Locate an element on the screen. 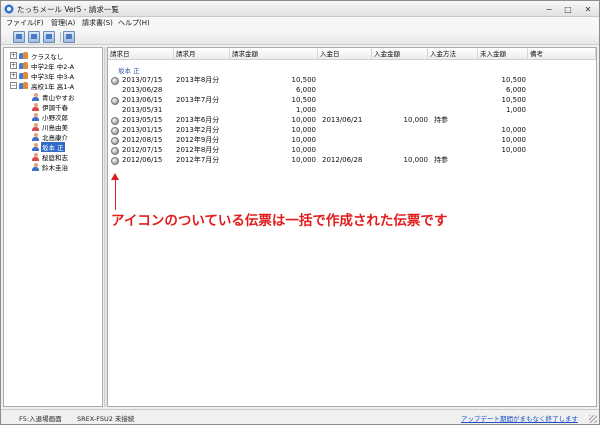 The image size is (600, 425). col-header-unpaid-amount: 未入金額 is located at coordinates (503, 54).